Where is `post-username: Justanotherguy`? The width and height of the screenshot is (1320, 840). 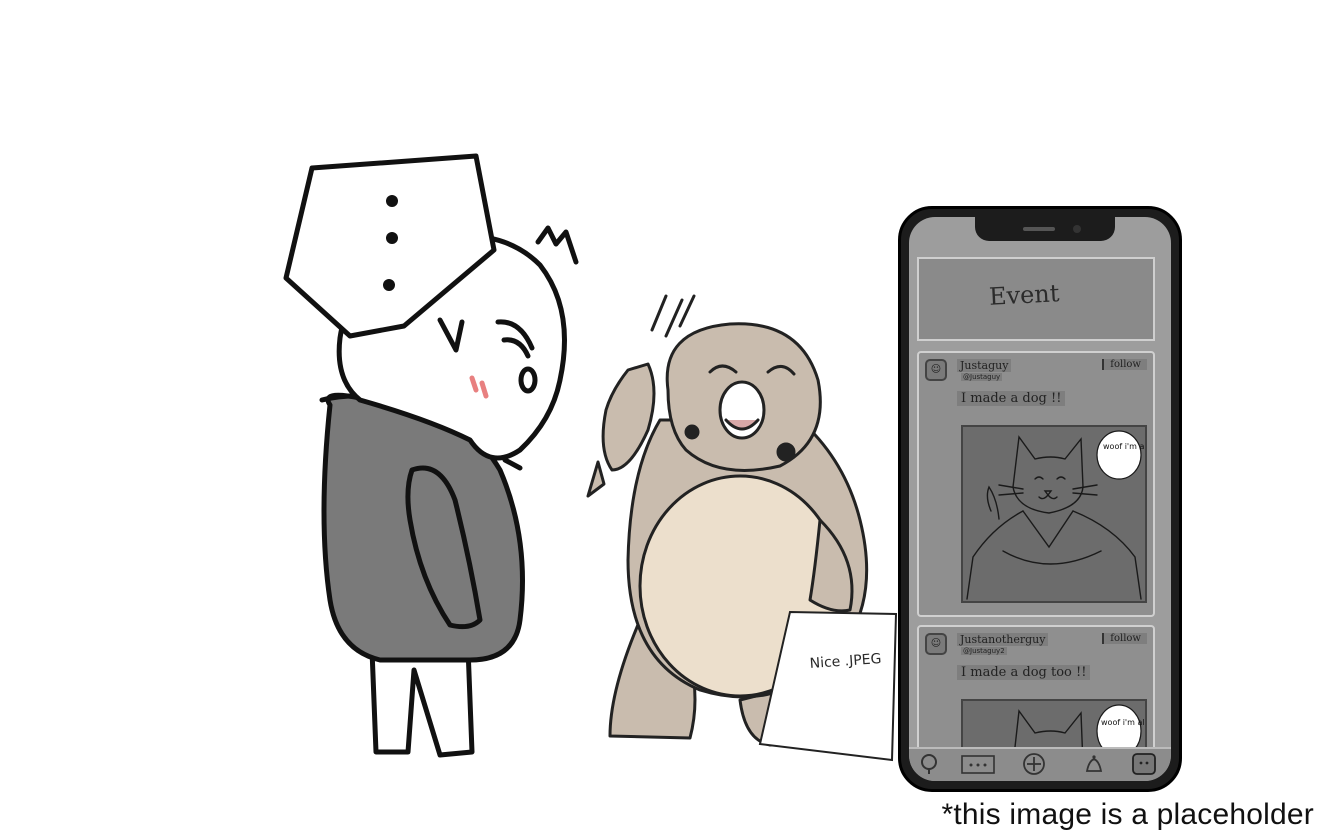 post-username: Justanotherguy is located at coordinates (1003, 639).